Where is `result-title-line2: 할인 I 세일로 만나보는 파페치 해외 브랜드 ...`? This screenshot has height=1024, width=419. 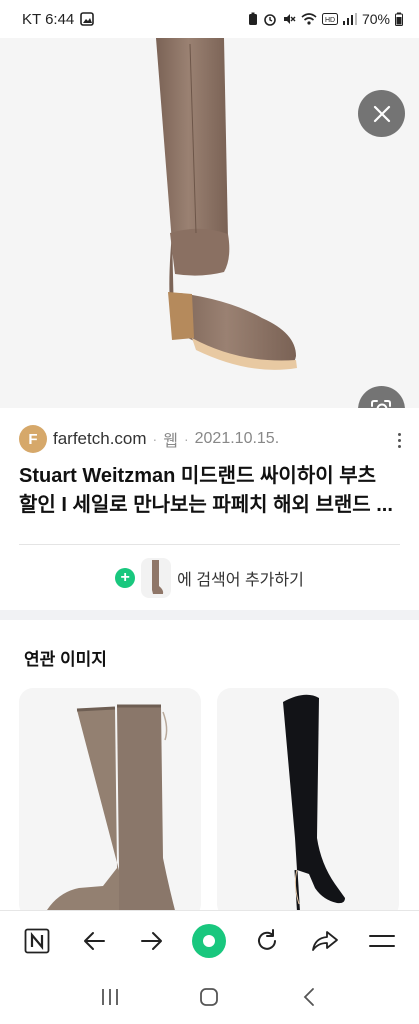
result-title-line2: 할인 I 세일로 만나보는 파페치 해외 브랜드 ... is located at coordinates (206, 505).